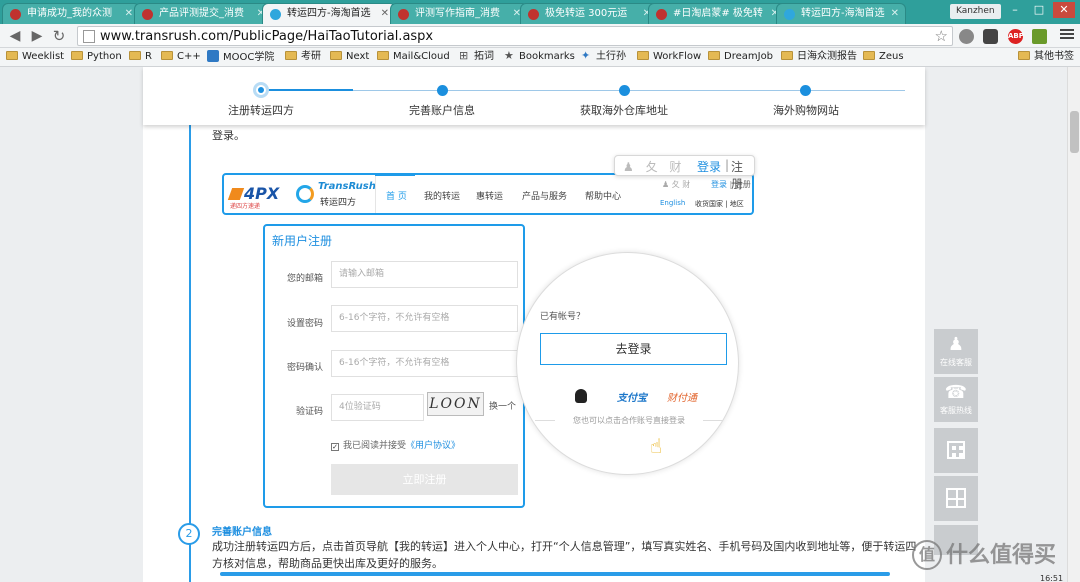  Describe the element at coordinates (956, 399) in the screenshot. I see `service-hotline-button: ☎ 客服热线` at that location.